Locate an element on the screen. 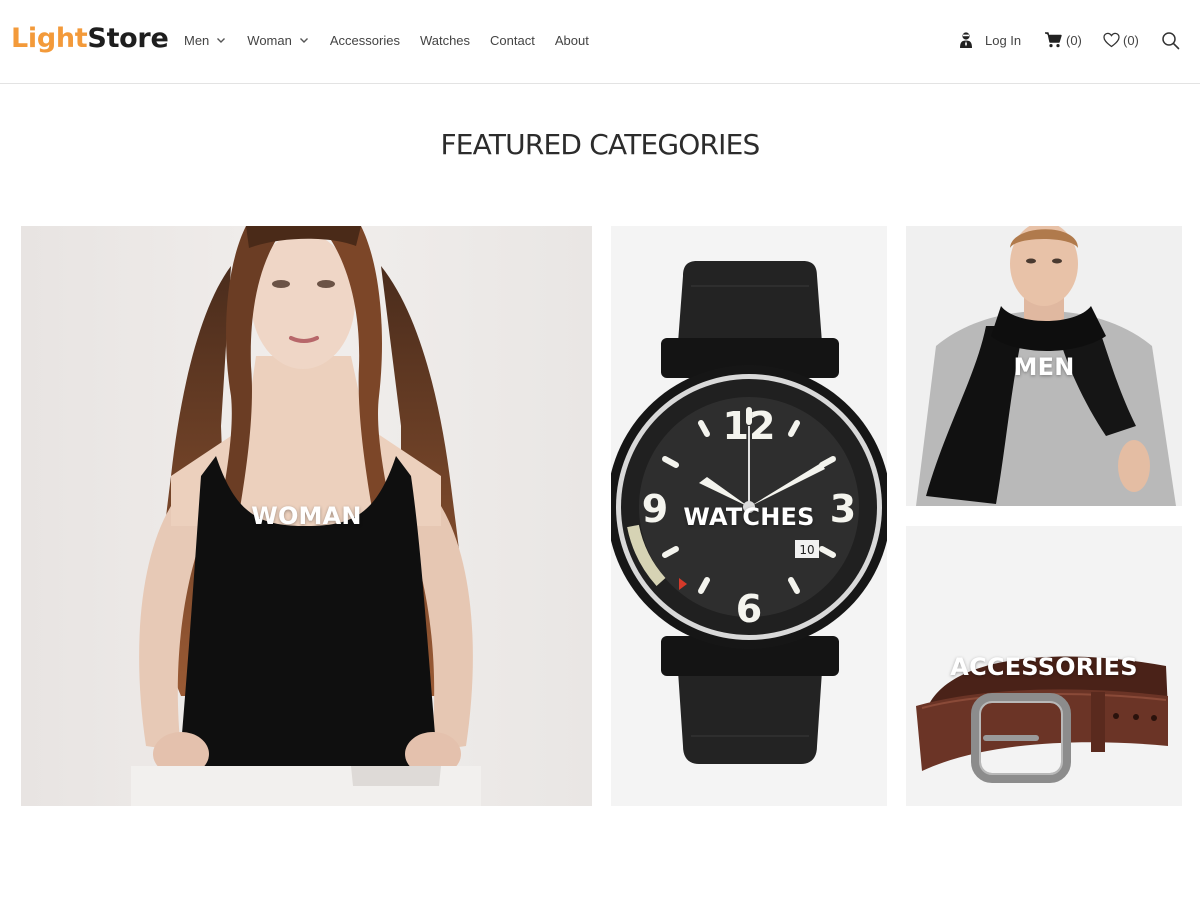 The image size is (1200, 900). category-label-watches: WATCHES is located at coordinates (749, 517).